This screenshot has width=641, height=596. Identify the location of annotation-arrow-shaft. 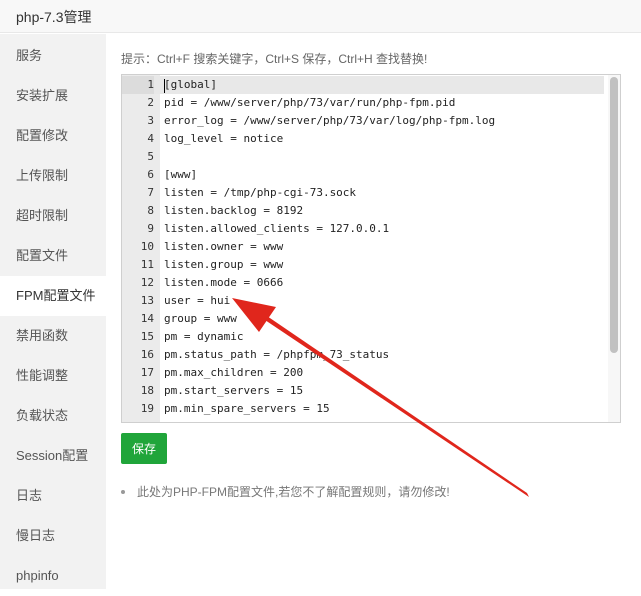
(395, 405).